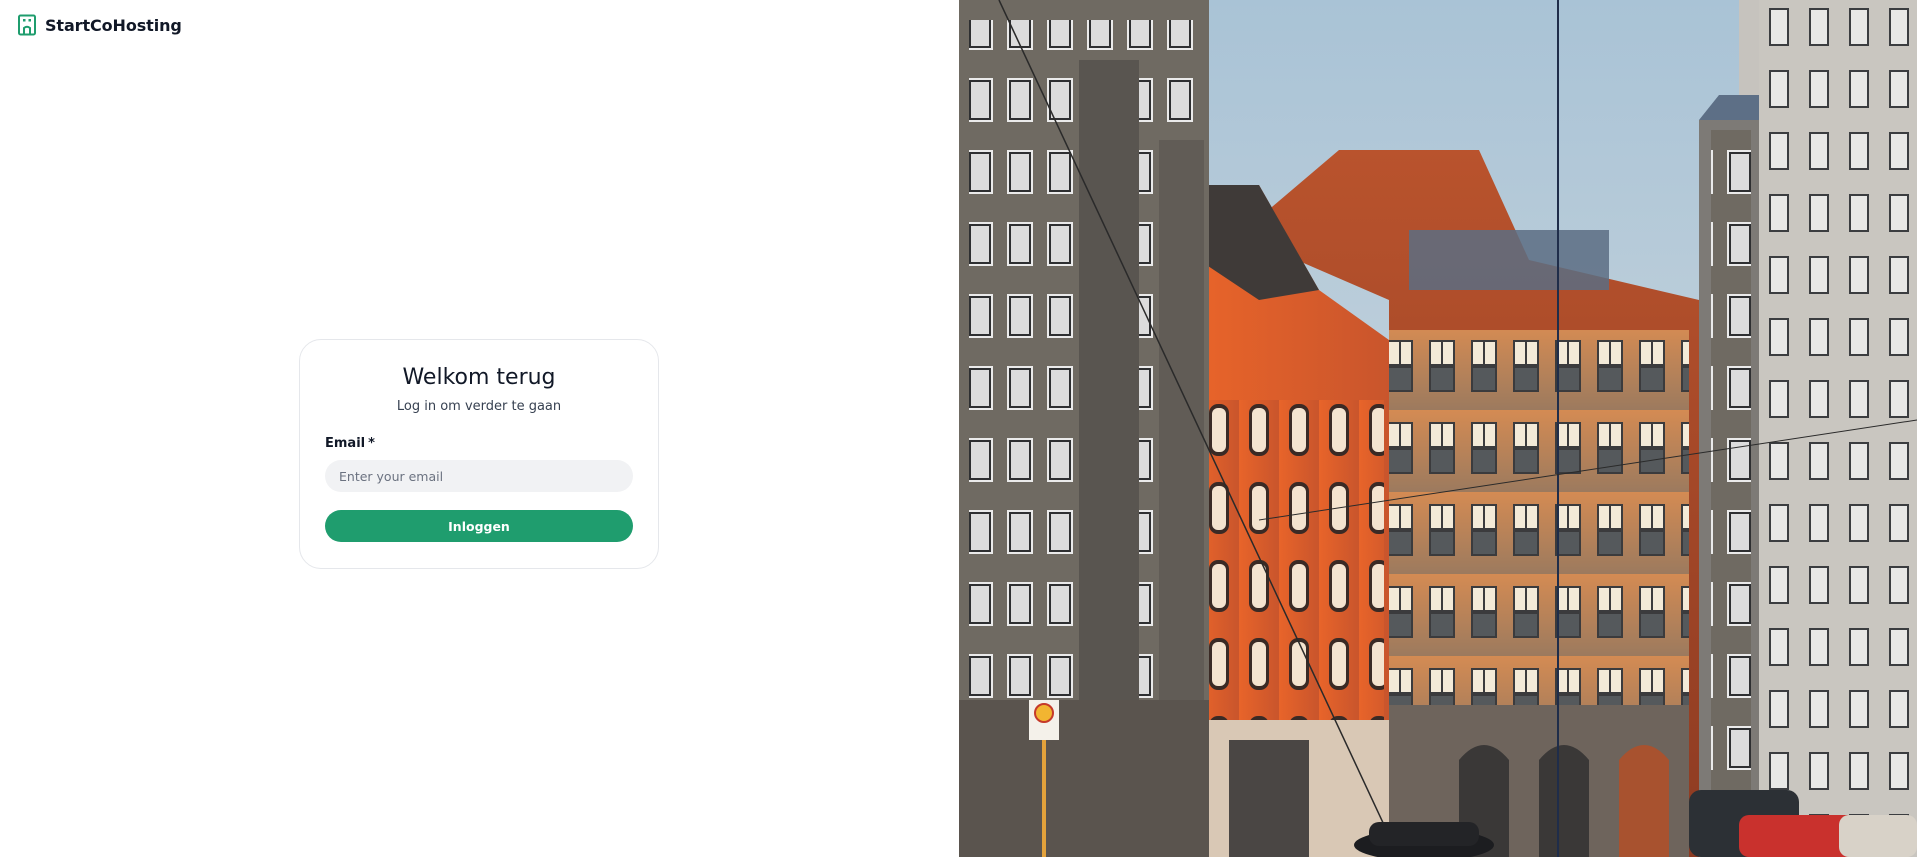  Describe the element at coordinates (479, 526) in the screenshot. I see `login-button: Inloggen` at that location.